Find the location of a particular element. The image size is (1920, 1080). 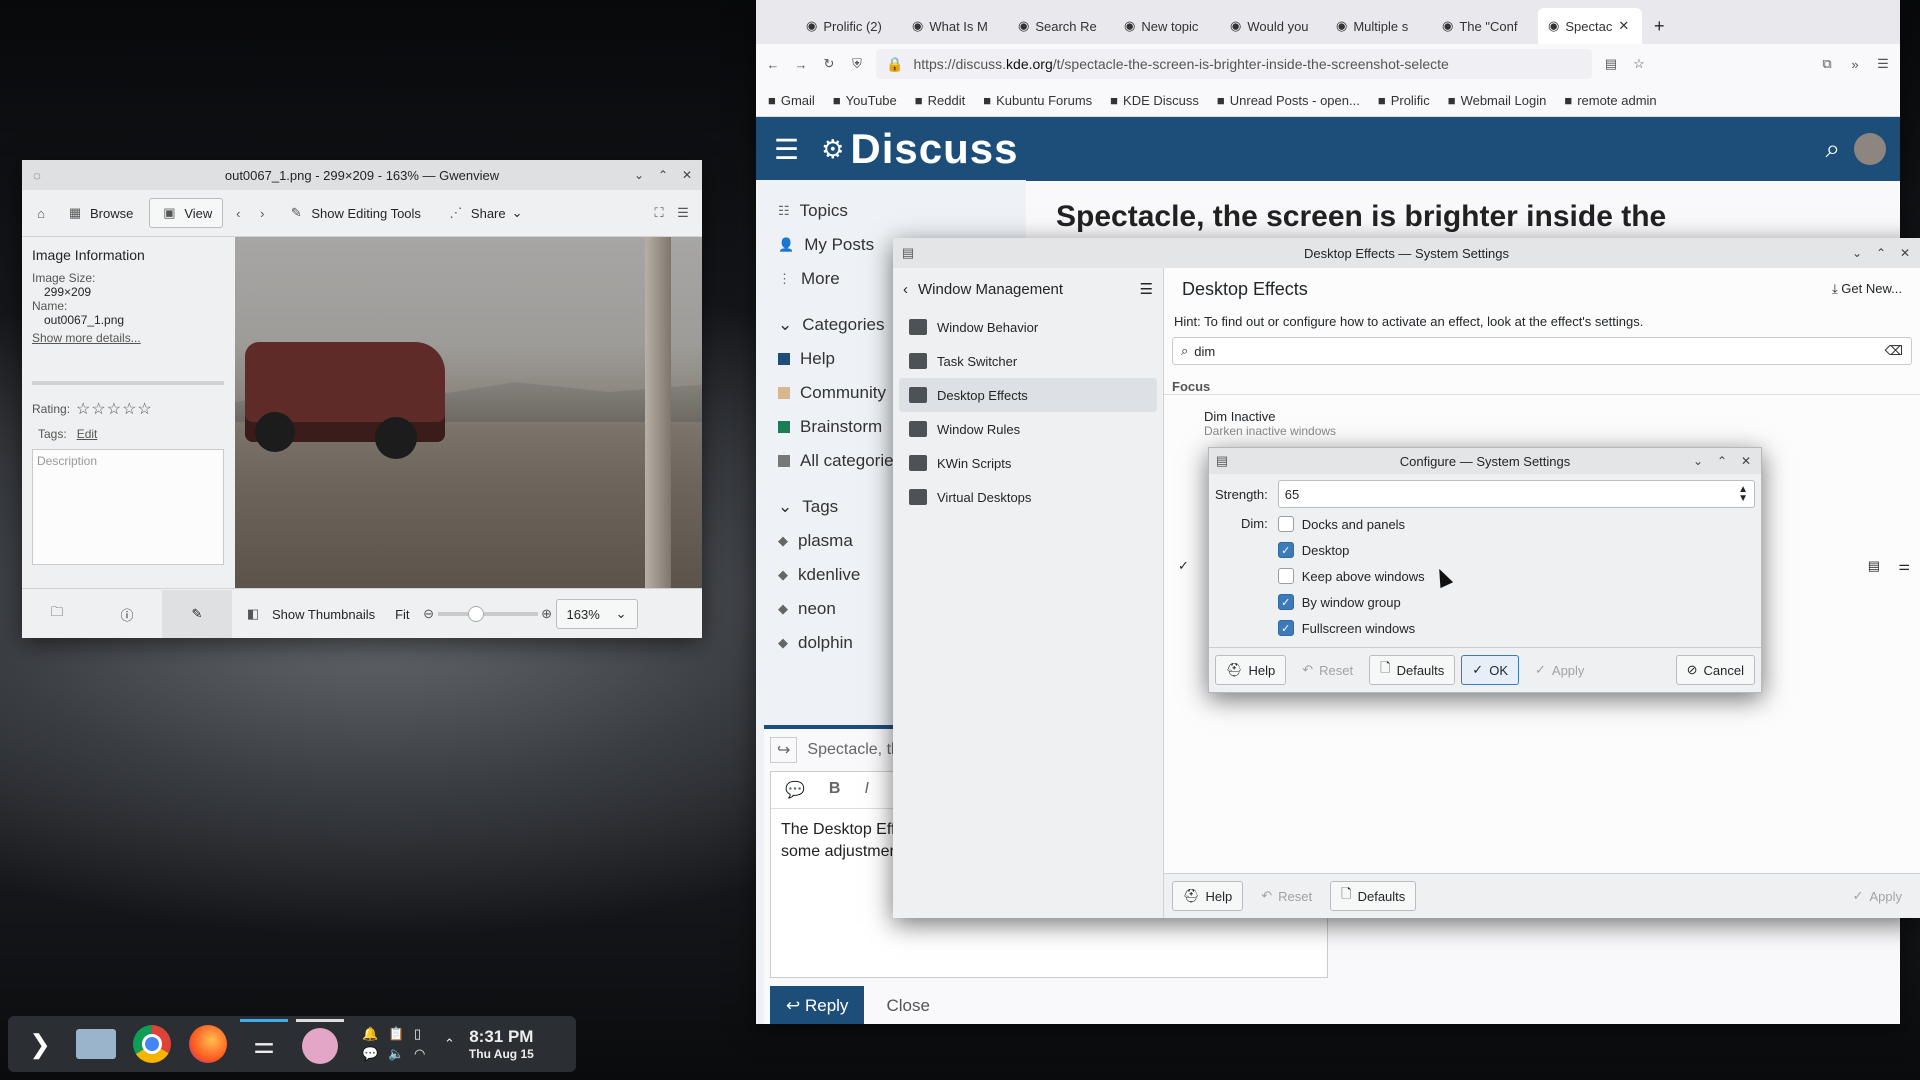

sidebar-toggle-icon: ◧ is located at coordinates (253, 614).